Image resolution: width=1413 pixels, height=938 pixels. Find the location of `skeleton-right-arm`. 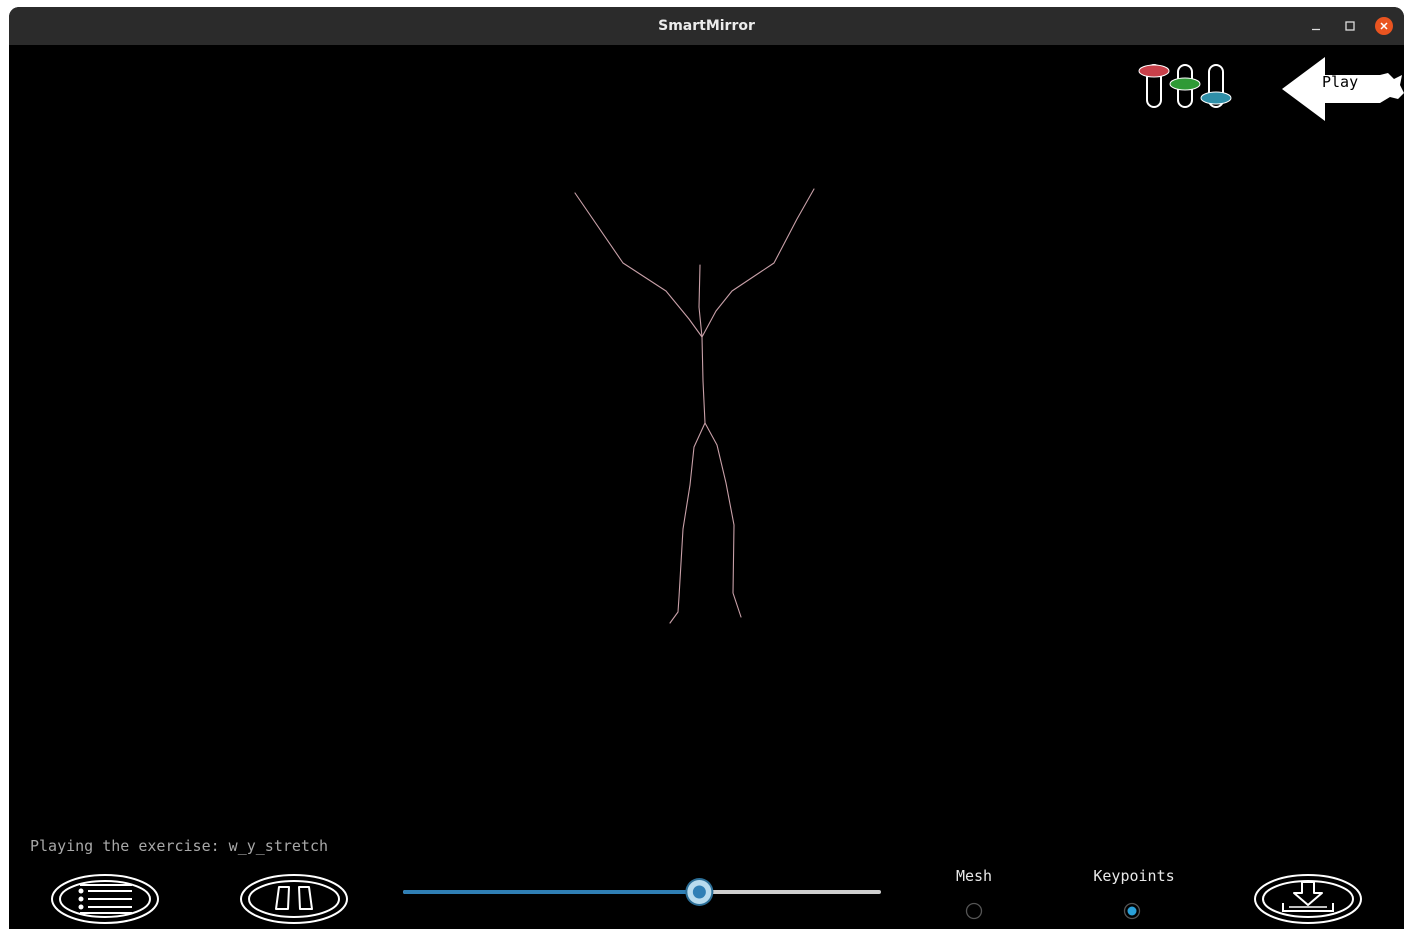

skeleton-right-arm is located at coordinates (758, 263).